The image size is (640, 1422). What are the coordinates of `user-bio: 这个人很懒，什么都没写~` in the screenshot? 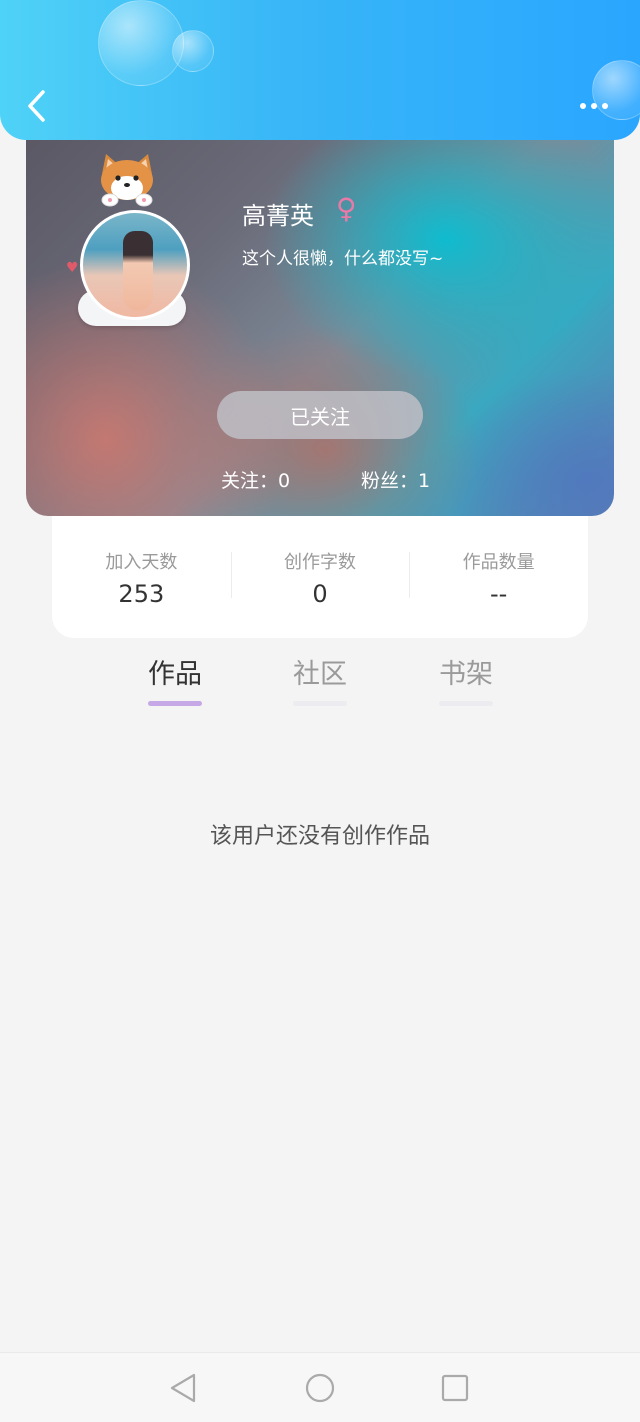 It's located at (343, 259).